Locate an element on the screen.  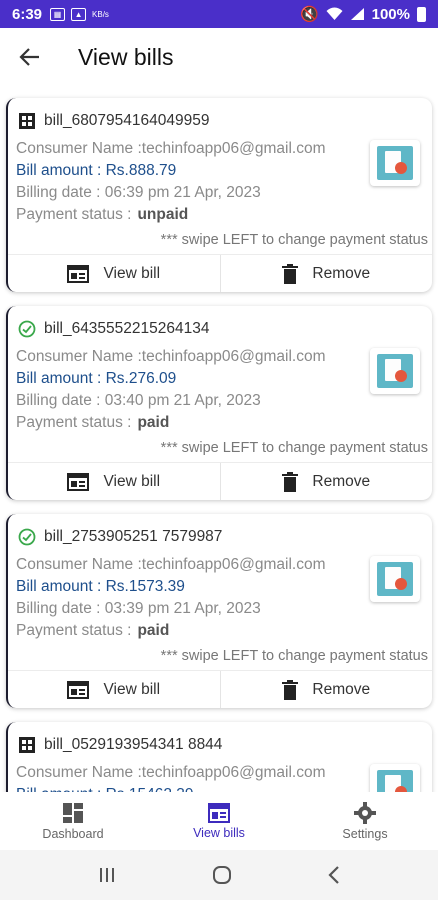
arrow-left-icon is located at coordinates (29, 57).